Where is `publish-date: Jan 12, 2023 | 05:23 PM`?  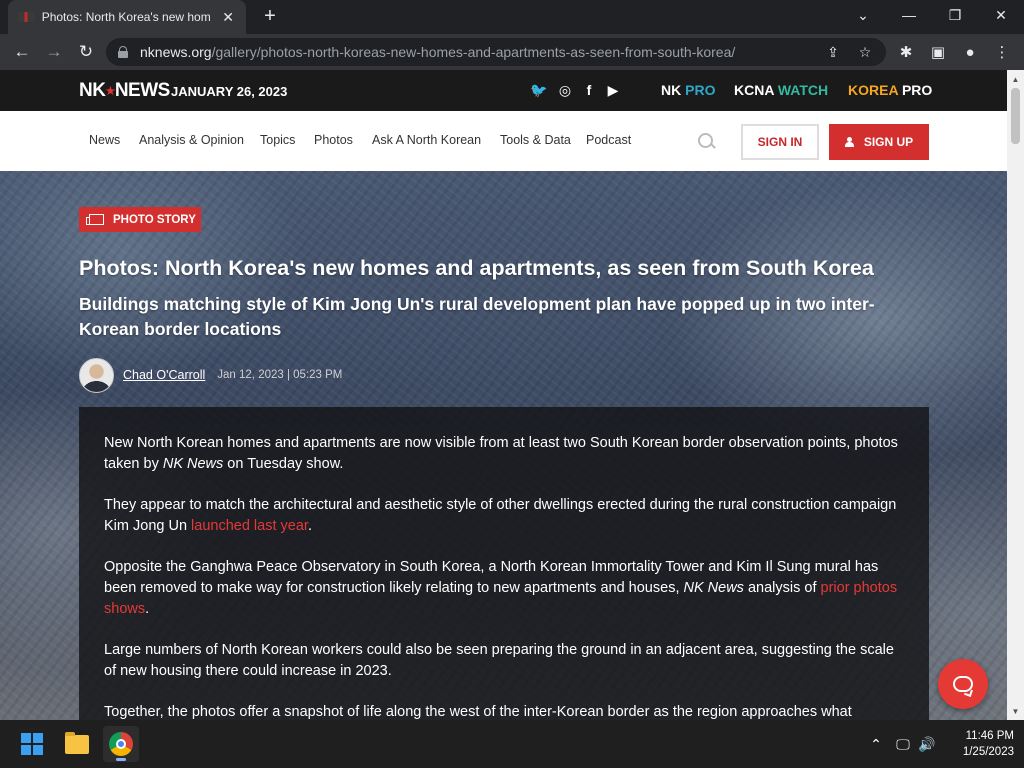
publish-date: Jan 12, 2023 | 05:23 PM is located at coordinates (280, 375).